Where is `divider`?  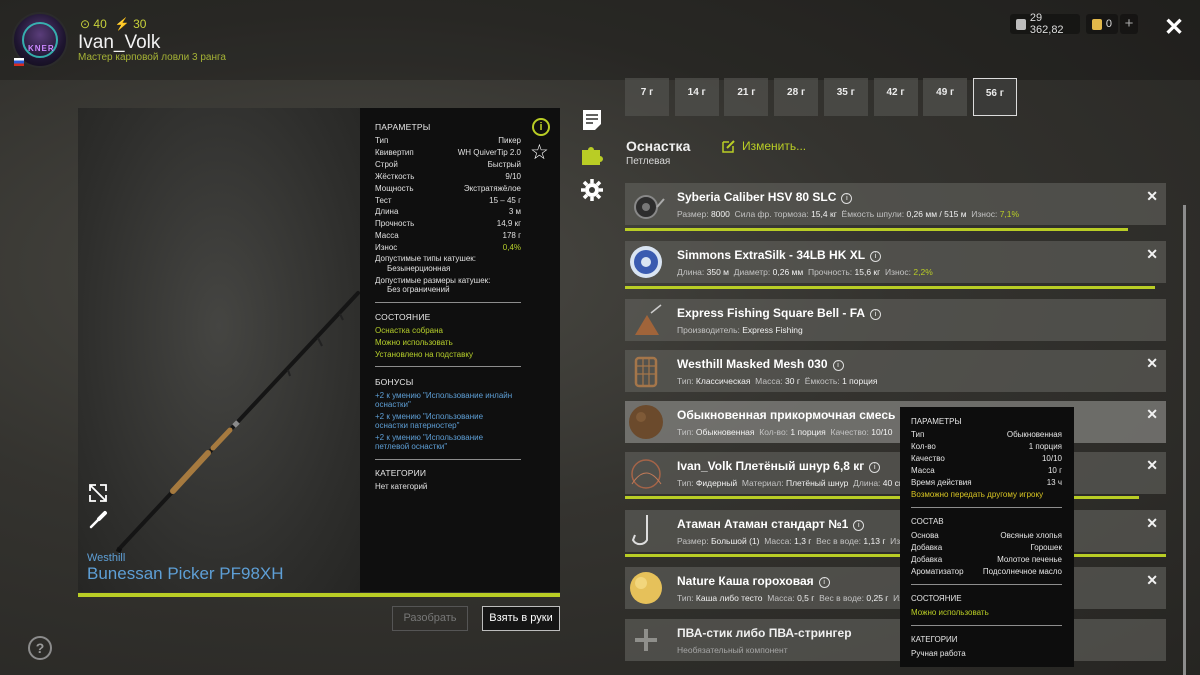 divider is located at coordinates (986, 584).